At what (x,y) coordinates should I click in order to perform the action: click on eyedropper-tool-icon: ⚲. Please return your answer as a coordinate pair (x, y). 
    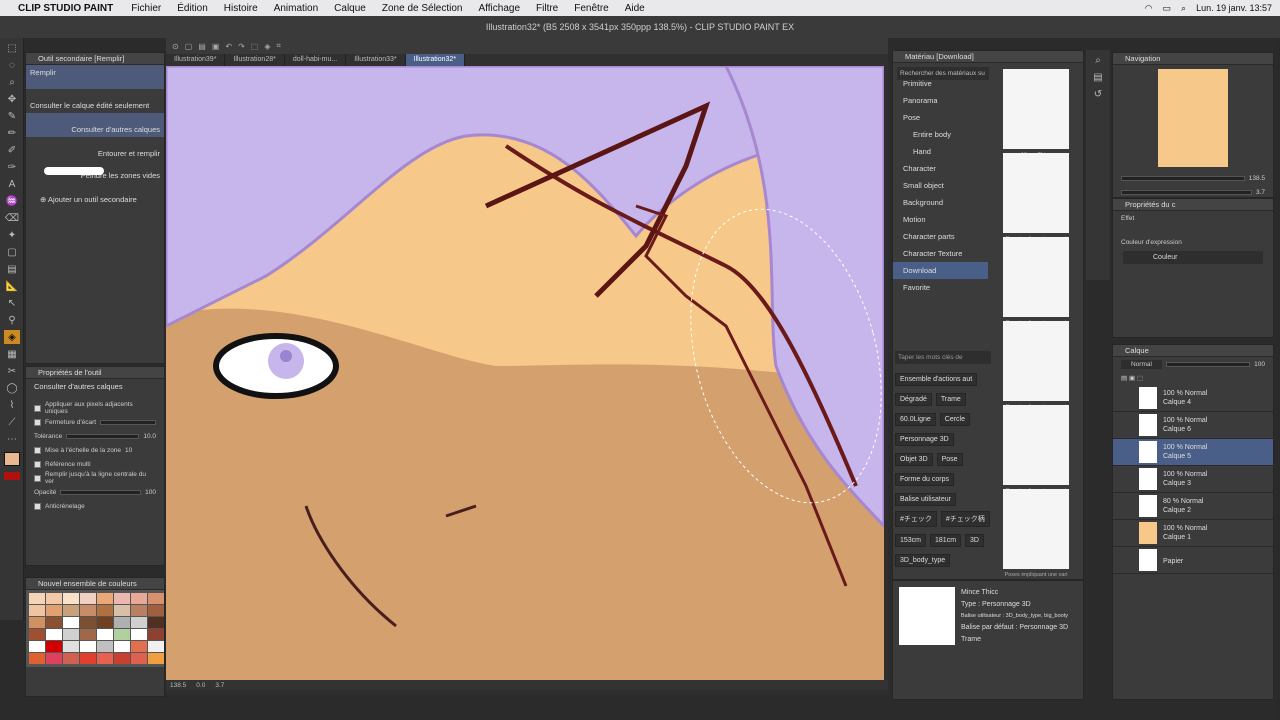
    Looking at the image, I should click on (12, 320).